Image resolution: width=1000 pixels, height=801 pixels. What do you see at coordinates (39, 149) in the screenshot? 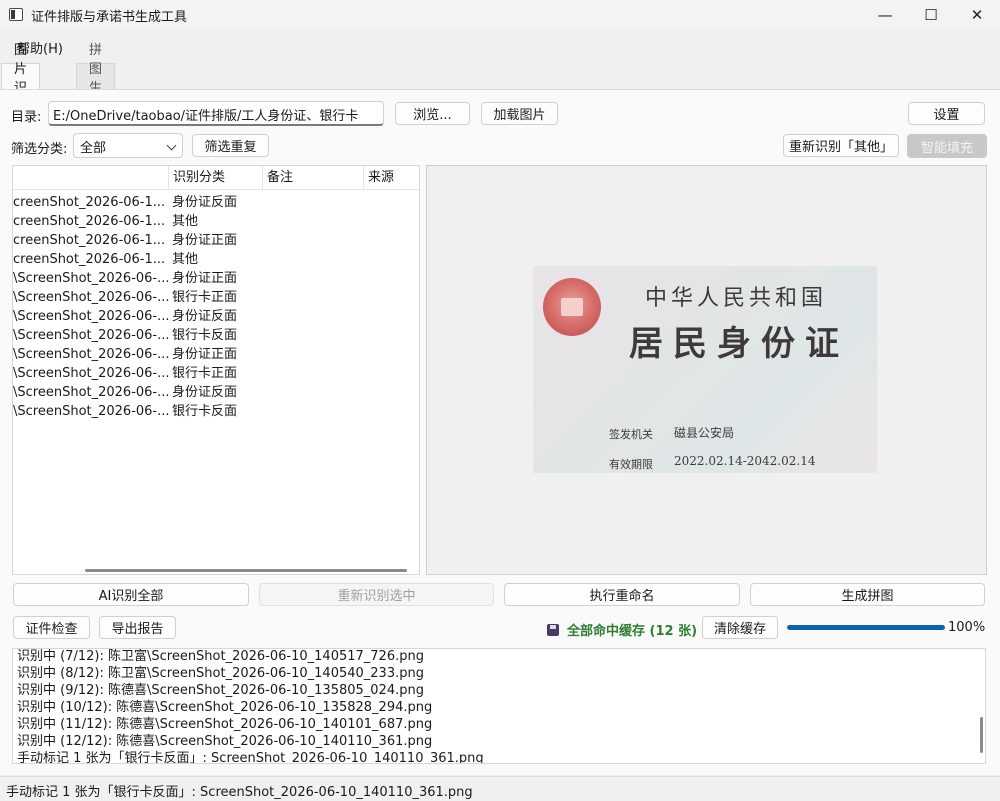
I see `filter-label: 筛选分类:` at bounding box center [39, 149].